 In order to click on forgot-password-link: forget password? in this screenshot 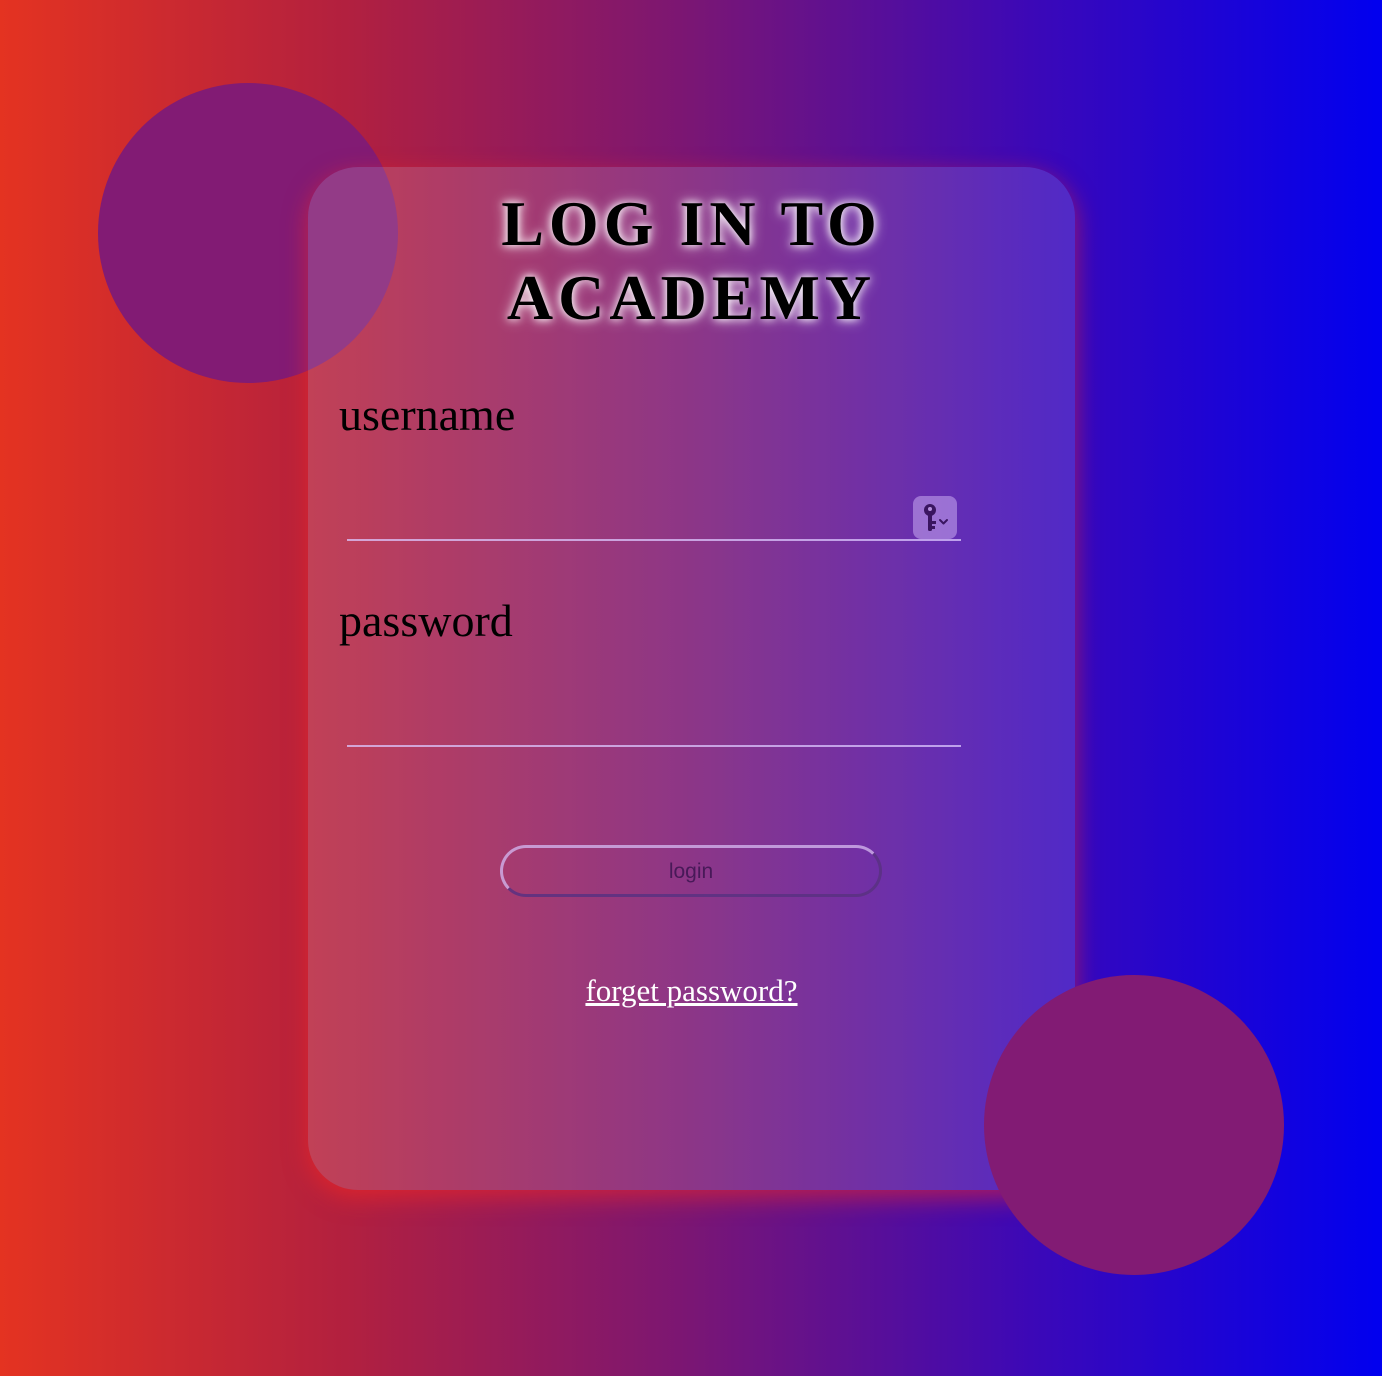, I will do `click(691, 990)`.